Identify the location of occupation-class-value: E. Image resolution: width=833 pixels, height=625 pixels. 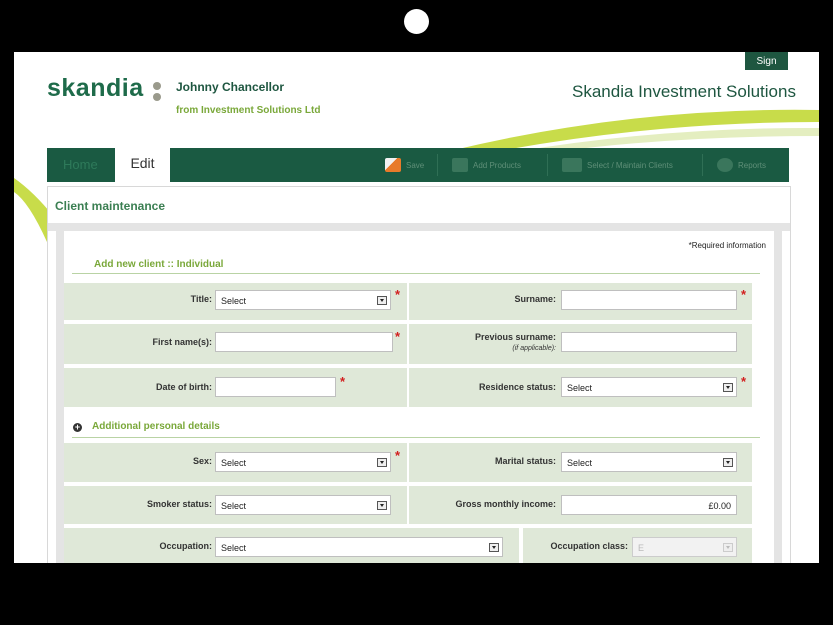
(641, 548).